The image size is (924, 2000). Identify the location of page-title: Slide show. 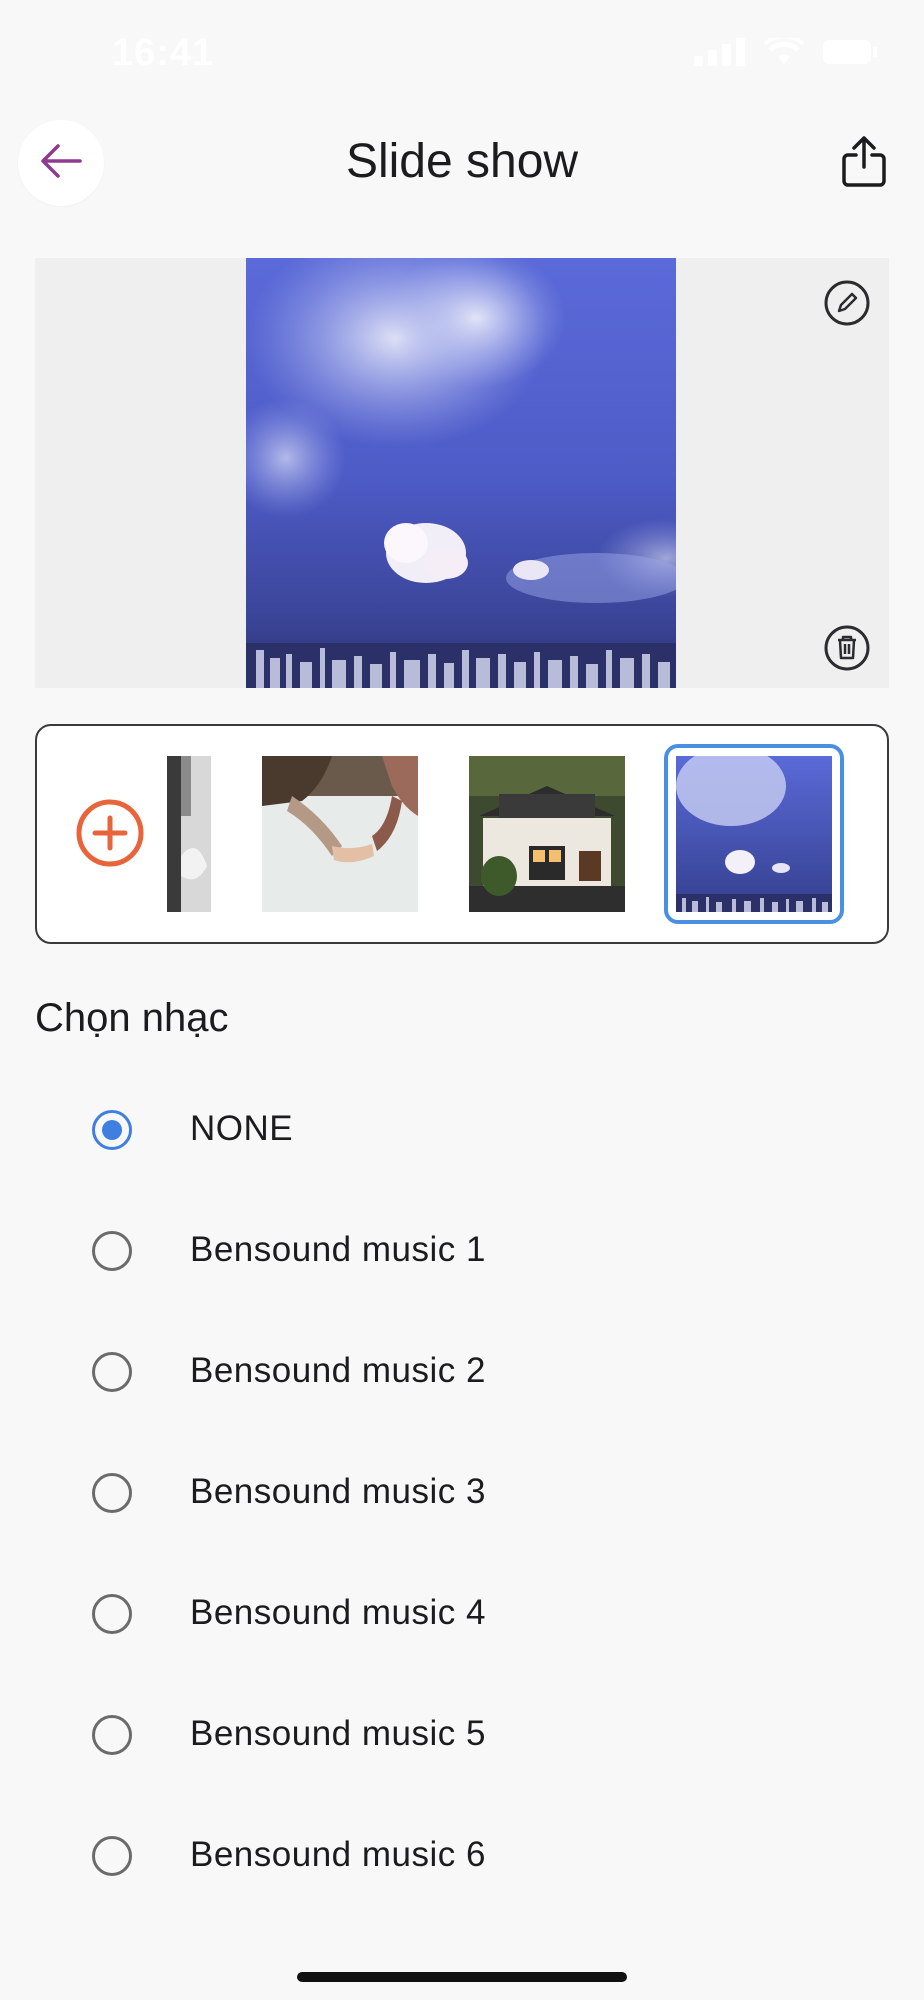
(462, 161).